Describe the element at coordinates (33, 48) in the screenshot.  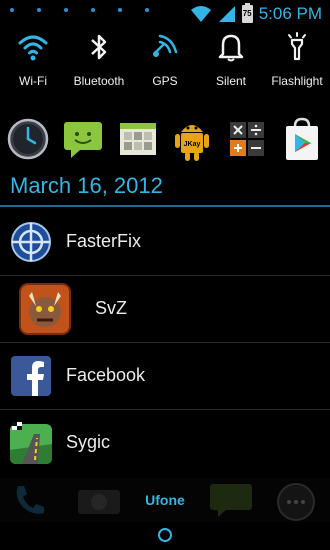
I see `wifi-icon` at that location.